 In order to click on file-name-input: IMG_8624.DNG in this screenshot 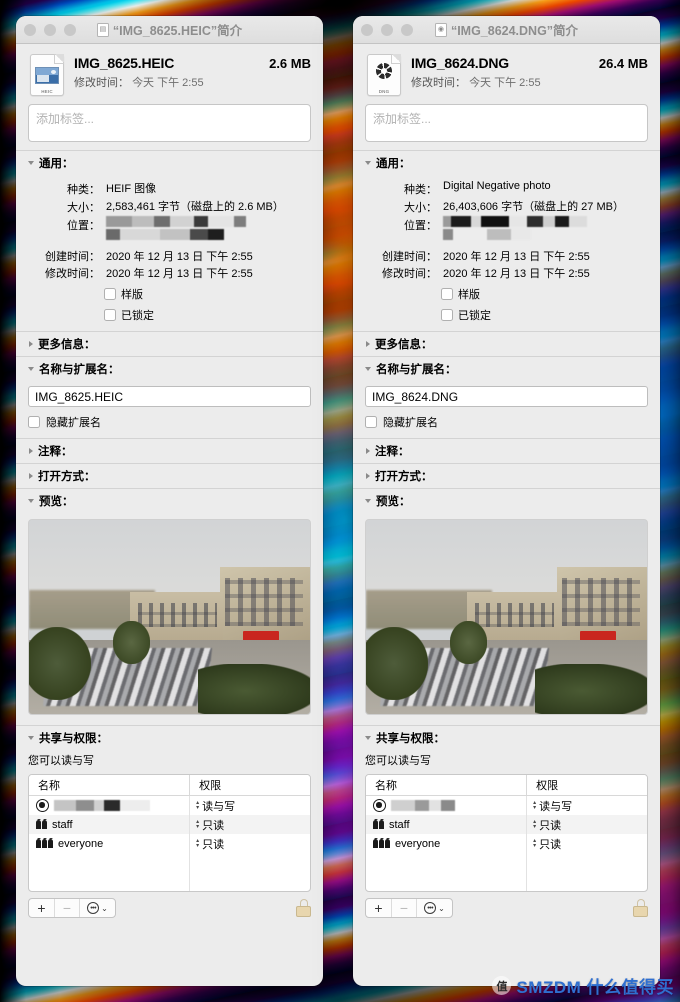, I will do `click(506, 396)`.